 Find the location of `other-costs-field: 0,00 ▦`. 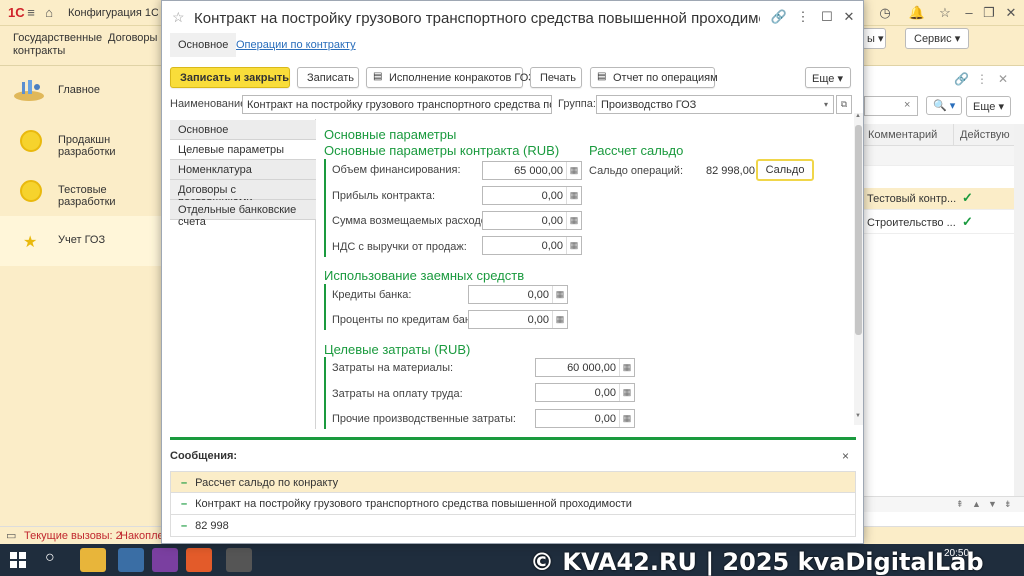

other-costs-field: 0,00 ▦ is located at coordinates (585, 418).